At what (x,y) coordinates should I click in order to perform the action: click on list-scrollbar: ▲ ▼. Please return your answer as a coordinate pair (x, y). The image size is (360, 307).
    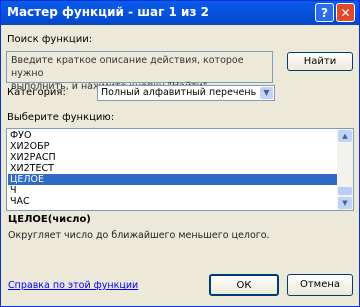
    Looking at the image, I should click on (345, 169).